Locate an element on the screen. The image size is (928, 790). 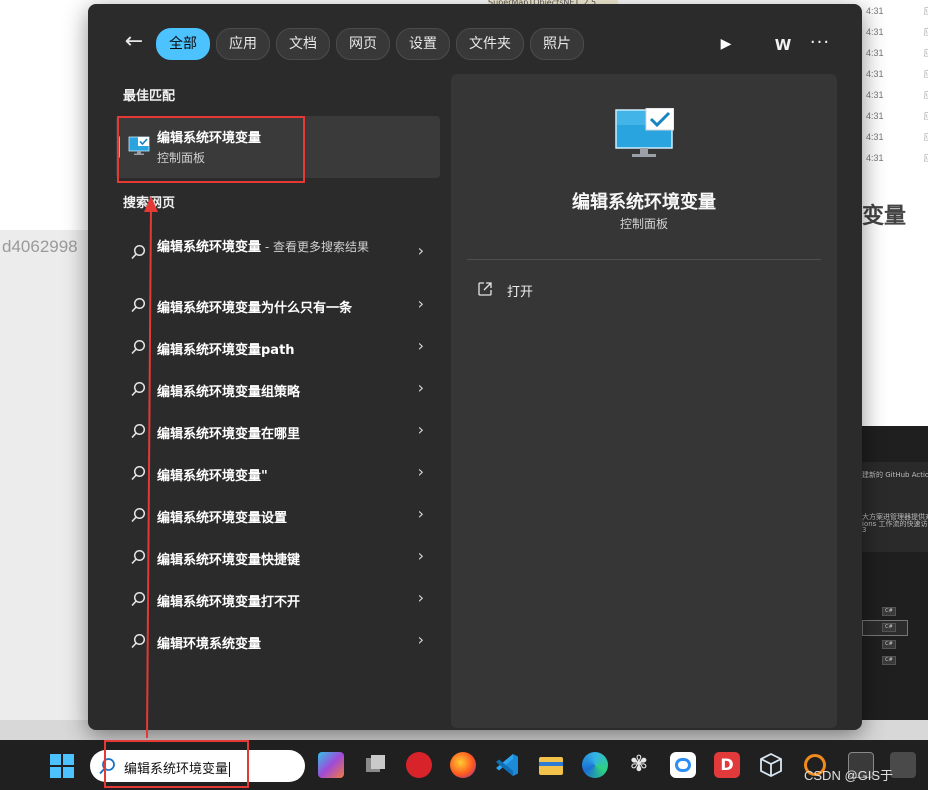
best-match-heading: 最佳匹配 is located at coordinates (149, 96).